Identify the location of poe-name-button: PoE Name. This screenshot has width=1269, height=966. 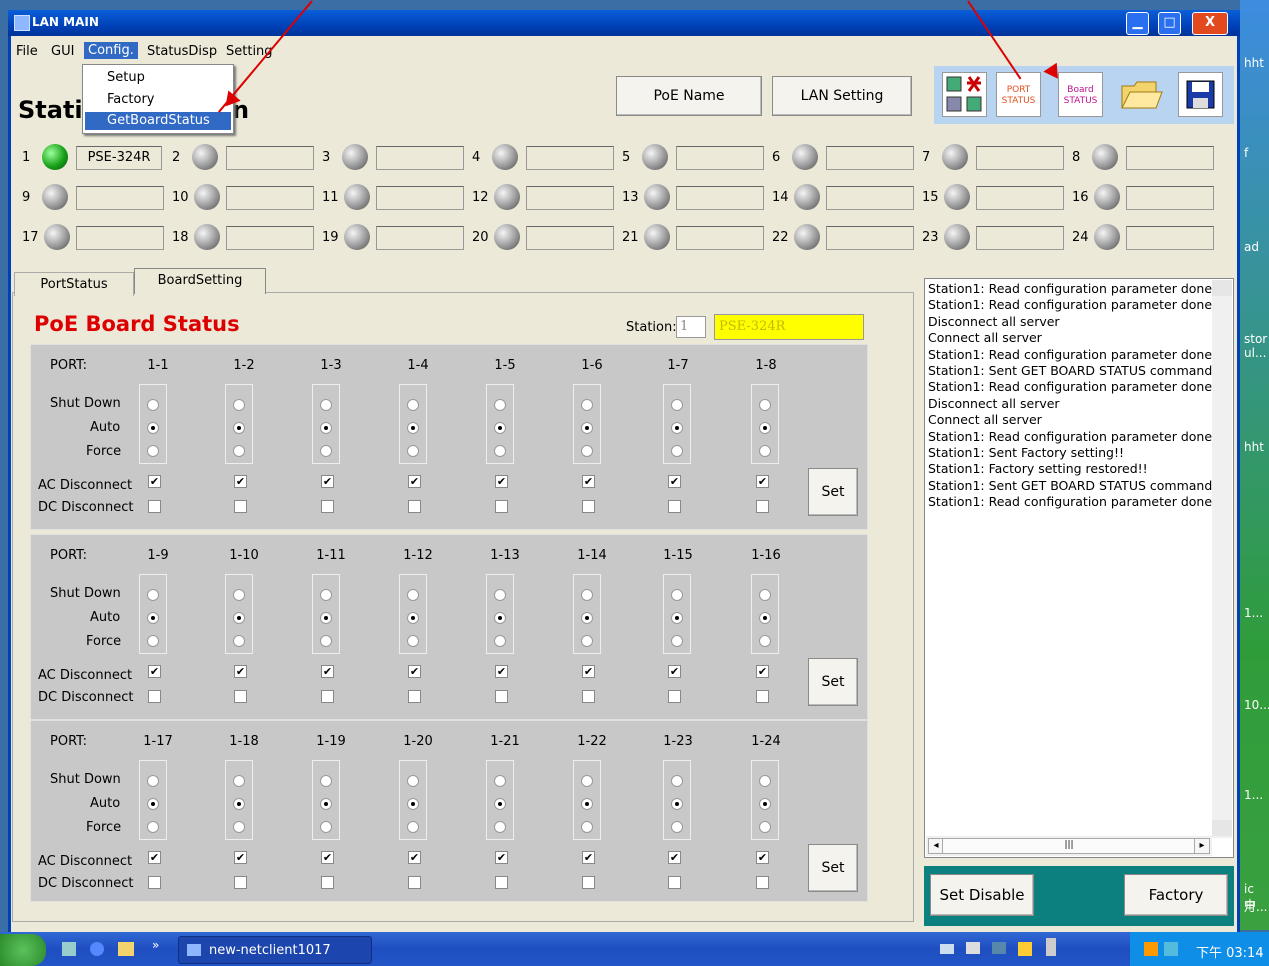
(689, 96).